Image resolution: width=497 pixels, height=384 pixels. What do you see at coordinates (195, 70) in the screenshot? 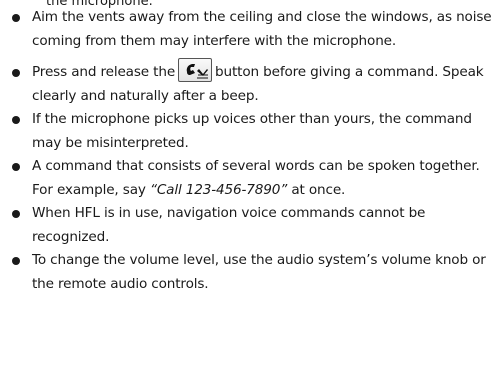
I see `talk-button-icon` at bounding box center [195, 70].